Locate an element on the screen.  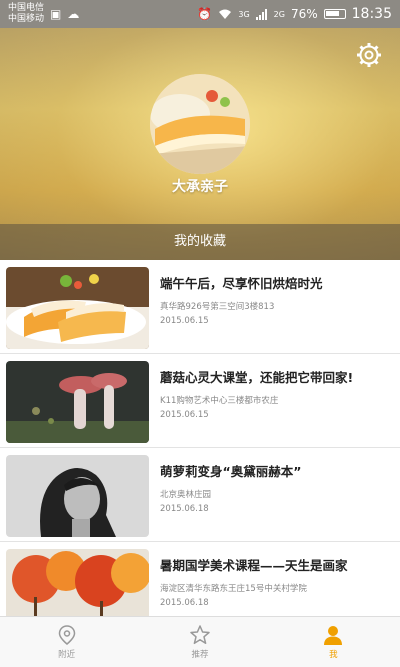
network-1: 3G is located at coordinates (244, 14).